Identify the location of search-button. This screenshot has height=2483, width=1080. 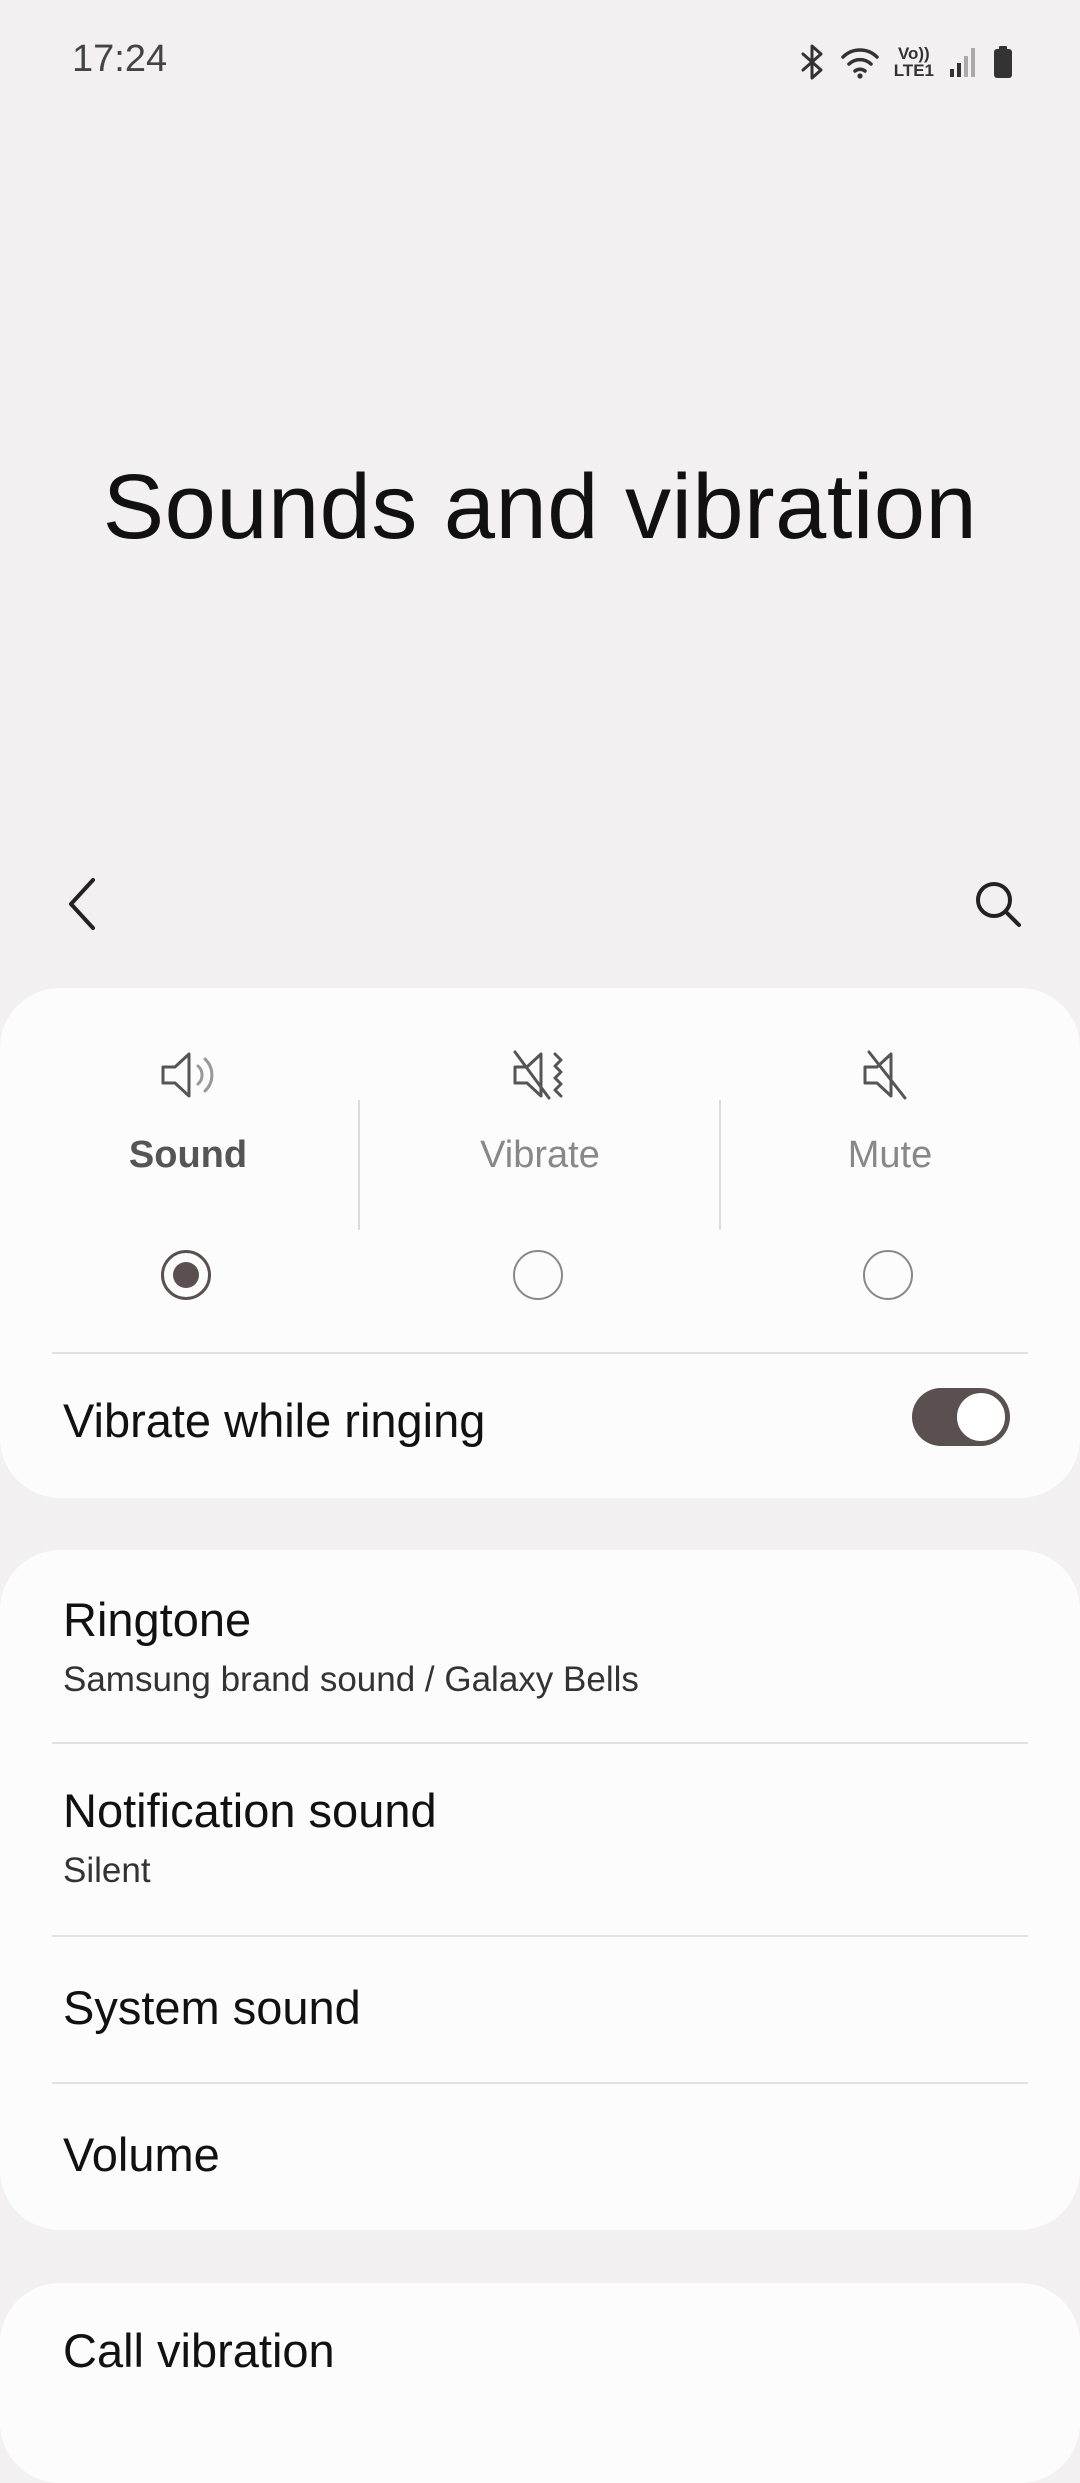
(998, 906).